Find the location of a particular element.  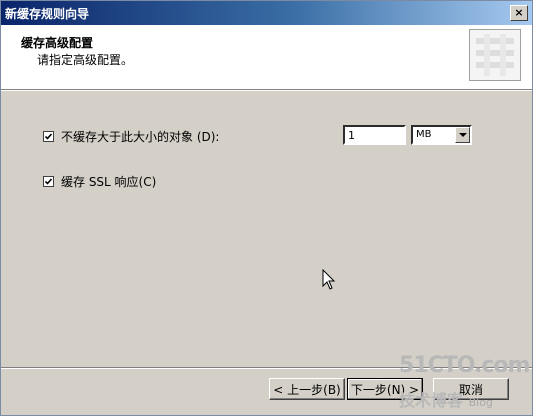

header-divider is located at coordinates (266, 90).